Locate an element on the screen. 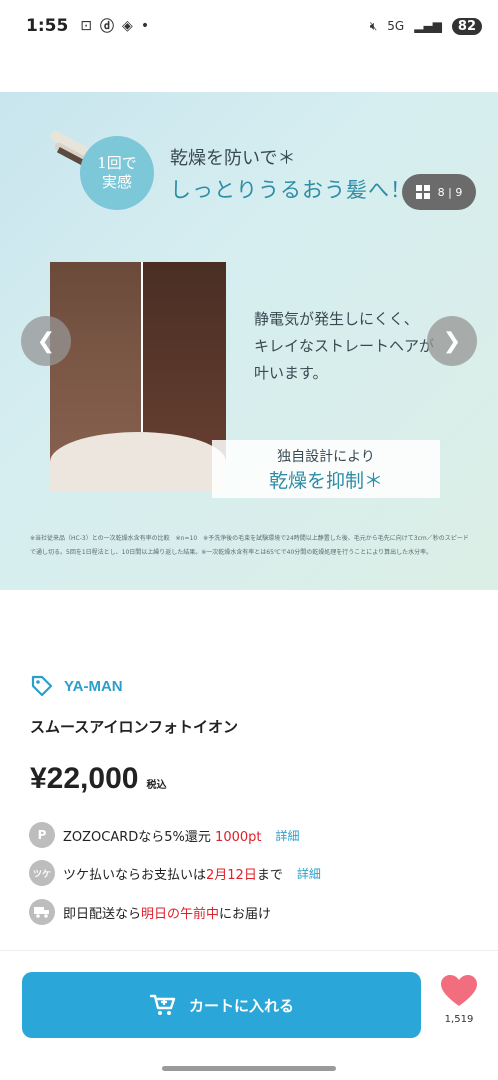 The height and width of the screenshot is (1080, 498). benefit-highlight: 2月12日 is located at coordinates (231, 875).